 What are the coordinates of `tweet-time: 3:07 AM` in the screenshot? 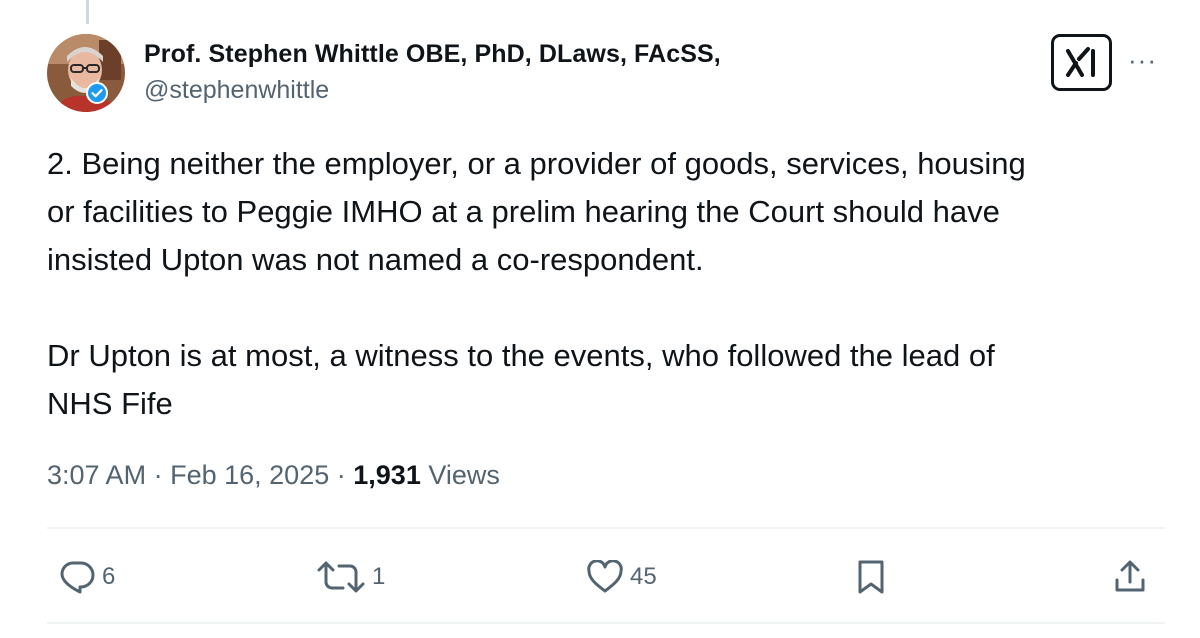 It's located at (96, 475).